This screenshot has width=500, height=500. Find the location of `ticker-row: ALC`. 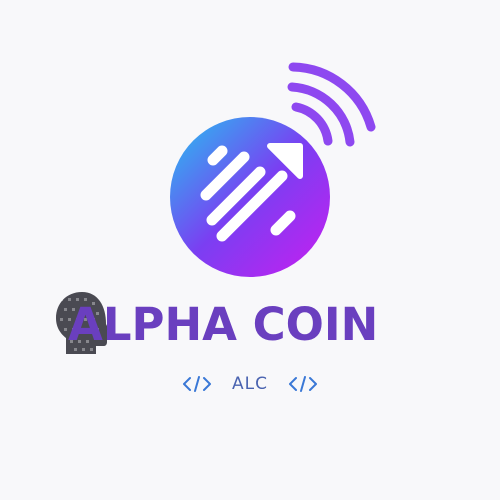

ticker-row: ALC is located at coordinates (250, 384).